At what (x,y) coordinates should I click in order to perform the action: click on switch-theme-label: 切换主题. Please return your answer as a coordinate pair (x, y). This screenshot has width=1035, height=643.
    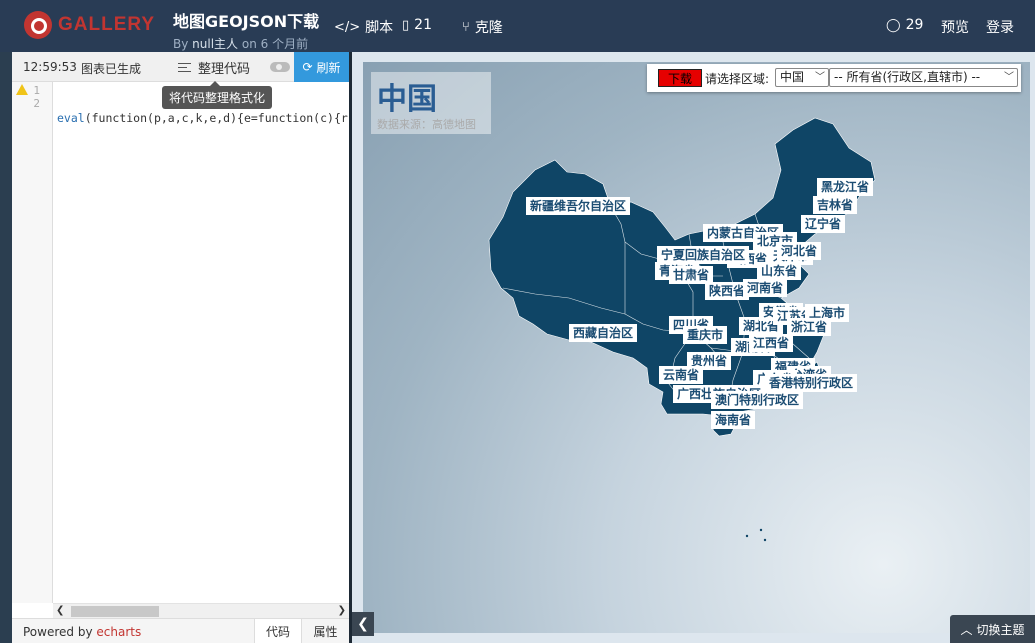
    Looking at the image, I should click on (1000, 629).